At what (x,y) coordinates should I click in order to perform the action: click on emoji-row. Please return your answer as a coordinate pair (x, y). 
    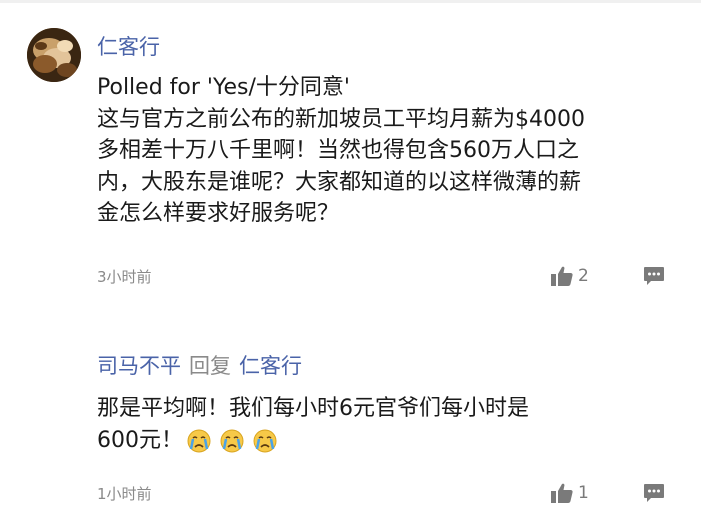
    Looking at the image, I should click on (233, 441).